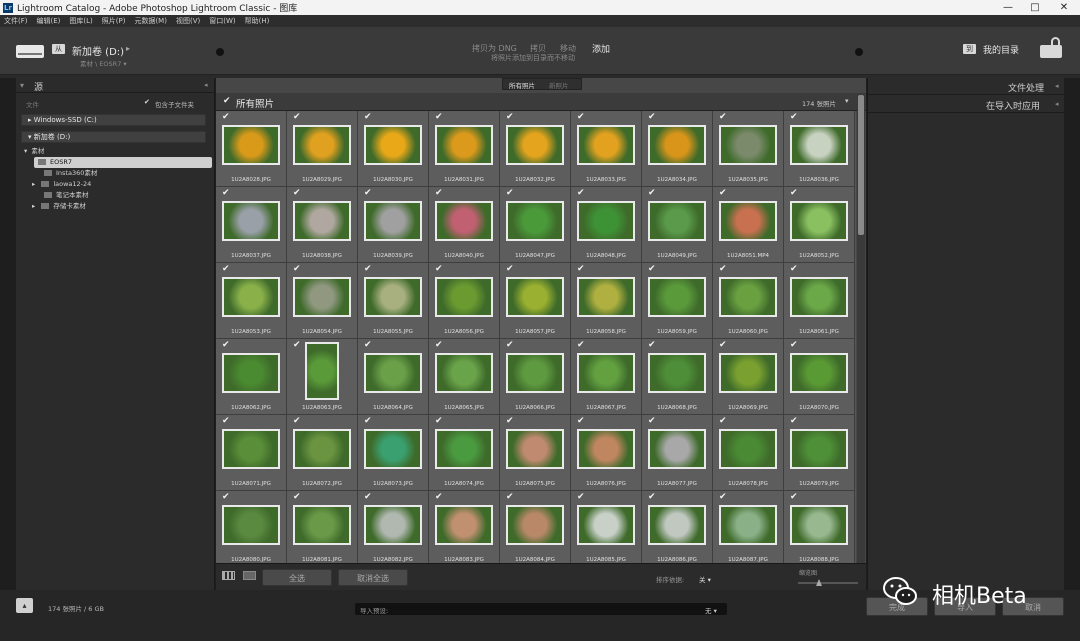 Image resolution: width=1080 pixels, height=641 pixels. What do you see at coordinates (98, 50) in the screenshot?
I see `source-drive: 新加卷 (D:)` at bounding box center [98, 50].